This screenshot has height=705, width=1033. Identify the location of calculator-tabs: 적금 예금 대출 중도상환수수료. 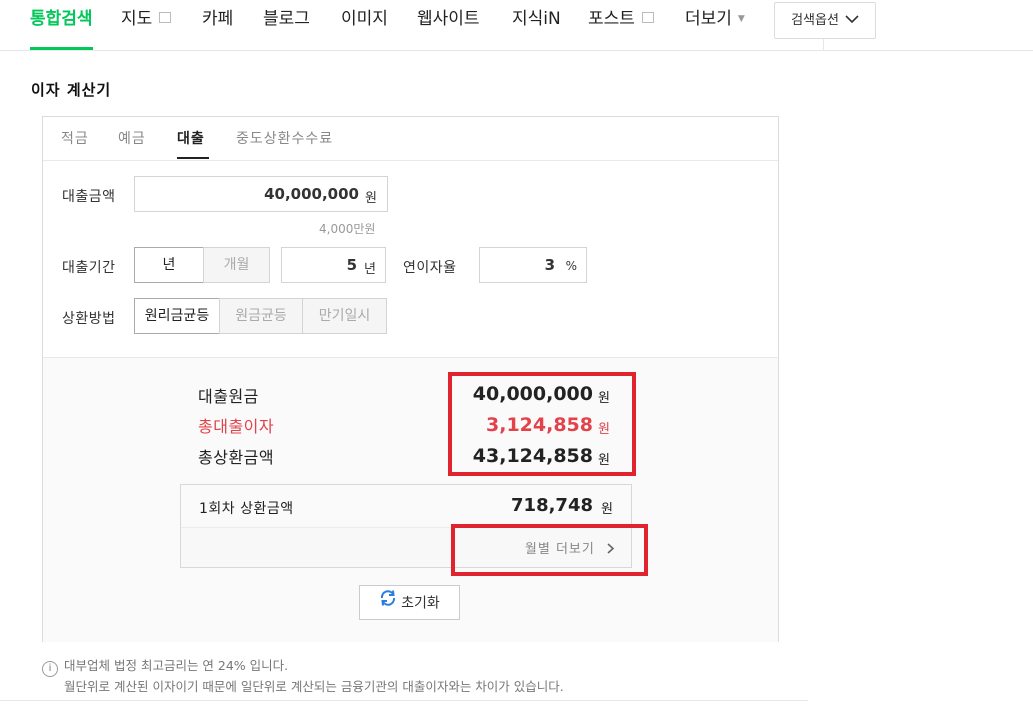
(410, 139).